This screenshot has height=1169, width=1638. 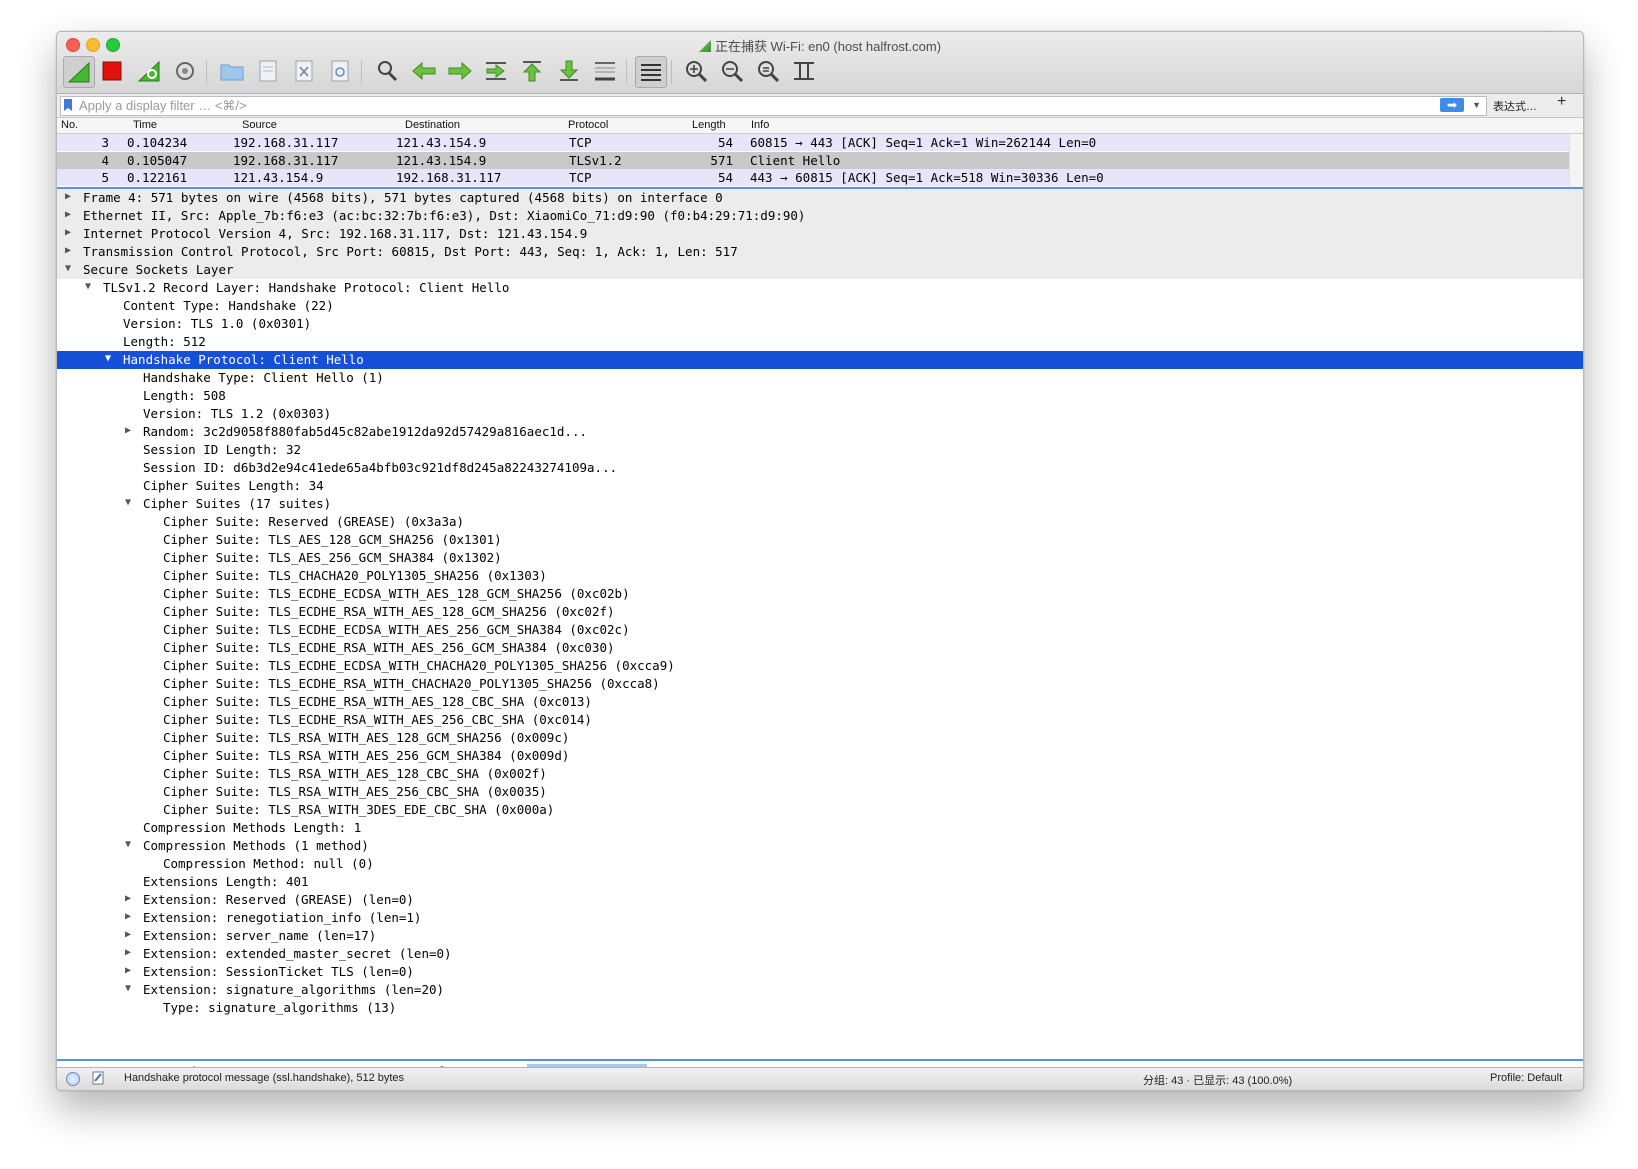 What do you see at coordinates (820, 306) in the screenshot?
I see `tree-item: Content Type: Handshake (22)` at bounding box center [820, 306].